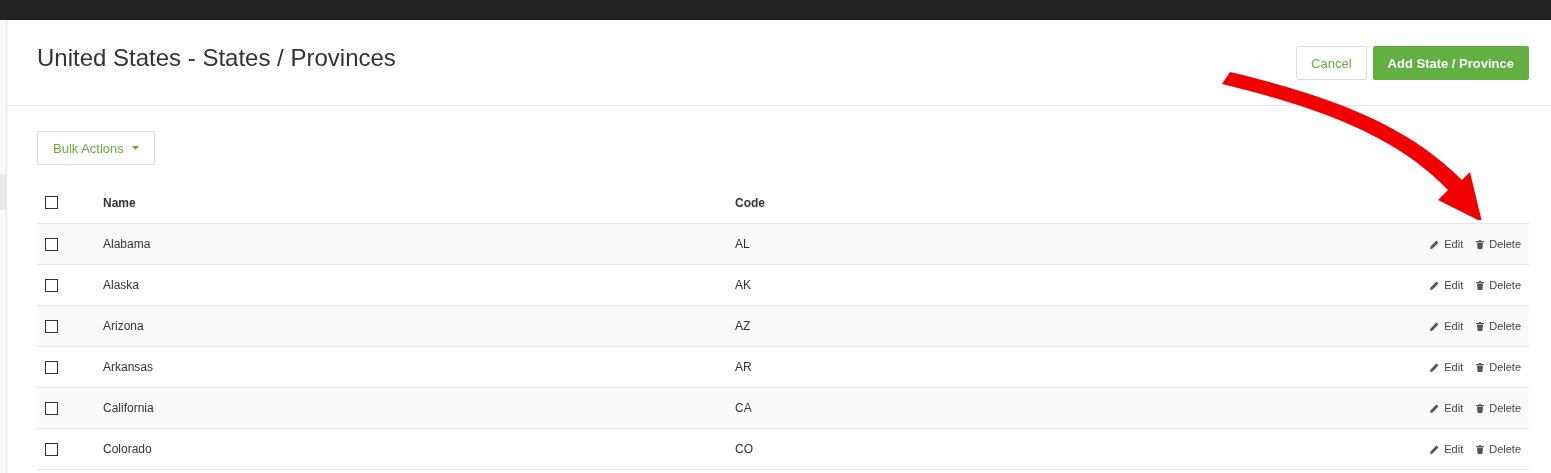  What do you see at coordinates (119, 202) in the screenshot?
I see `column-header: Name` at bounding box center [119, 202].